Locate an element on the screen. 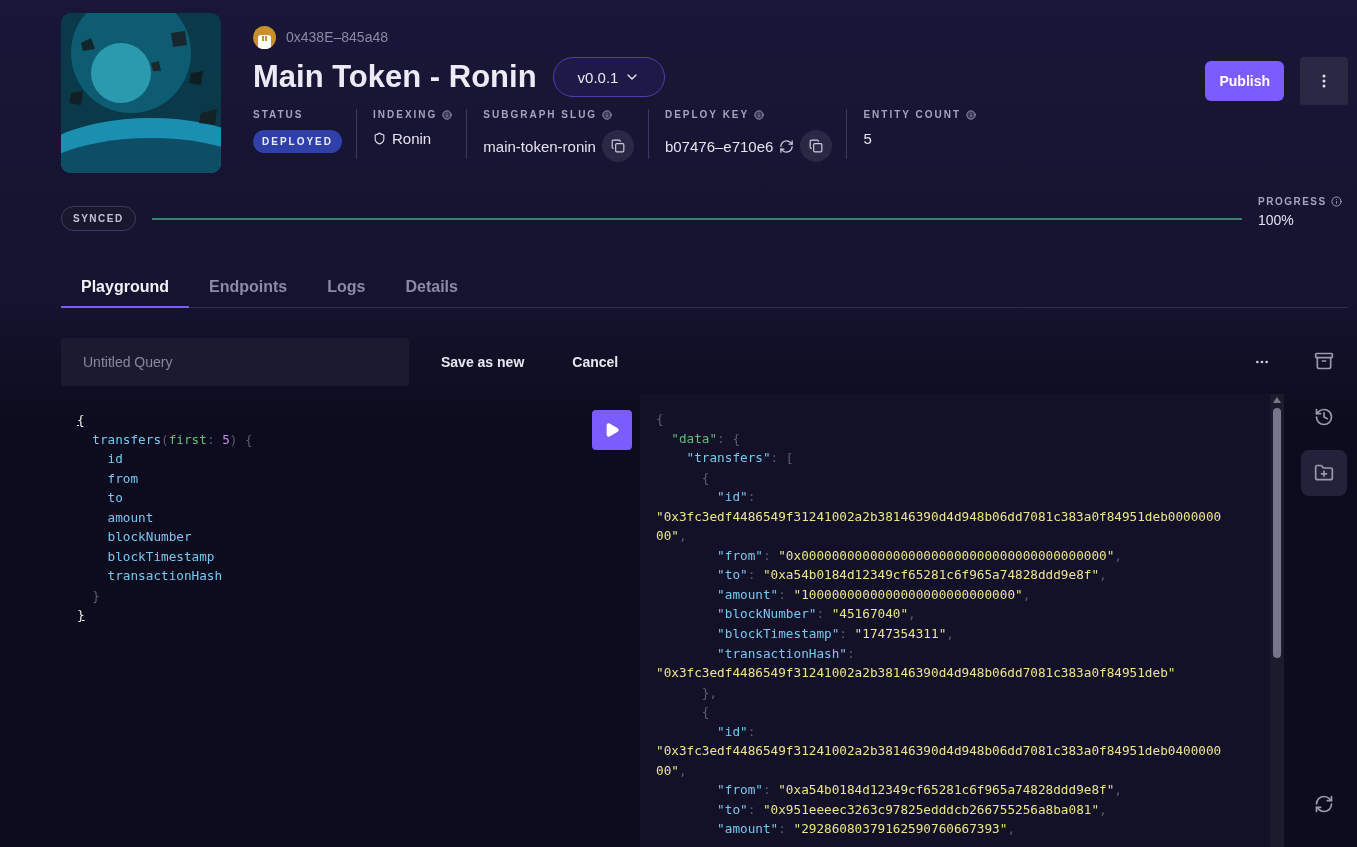  code-token: "0x3fc3edf4486549f31241002a2b38146390d4d948b06dd7081c383a0f84951deb" is located at coordinates (916, 673).